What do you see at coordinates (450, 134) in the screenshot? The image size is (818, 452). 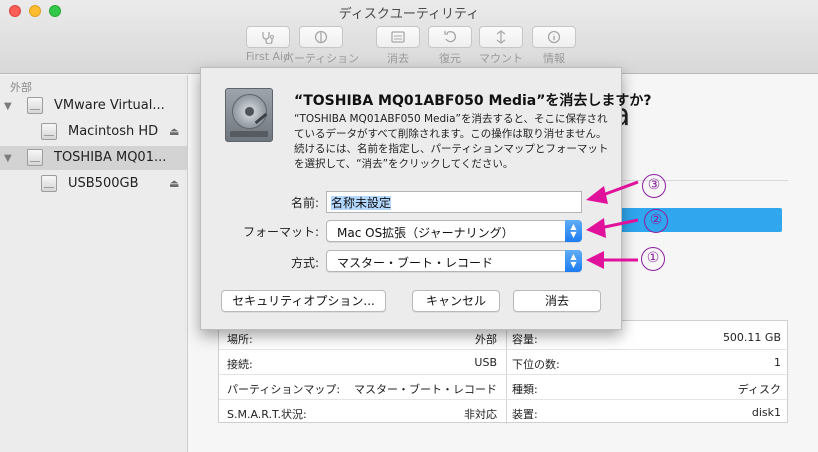 I see `description-line: ているデータがすべて削除されます。この操作は取り消せません。` at bounding box center [450, 134].